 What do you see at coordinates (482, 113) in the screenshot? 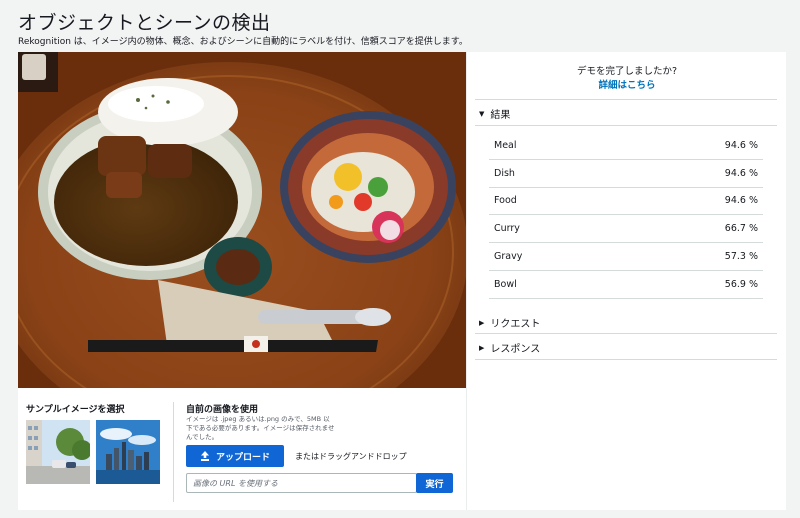
I see `caret-down-icon: ▼` at bounding box center [482, 113].